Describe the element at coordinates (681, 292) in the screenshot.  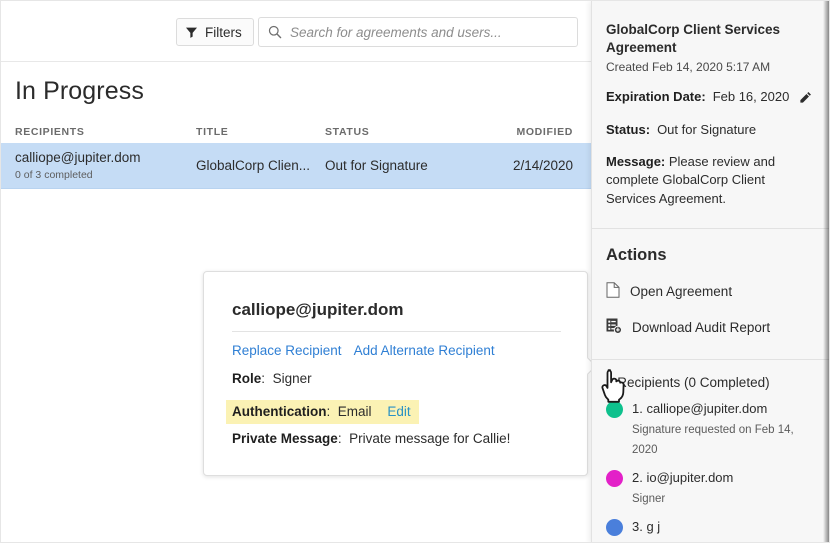
I see `open-agreement-label: Open Agreement` at that location.